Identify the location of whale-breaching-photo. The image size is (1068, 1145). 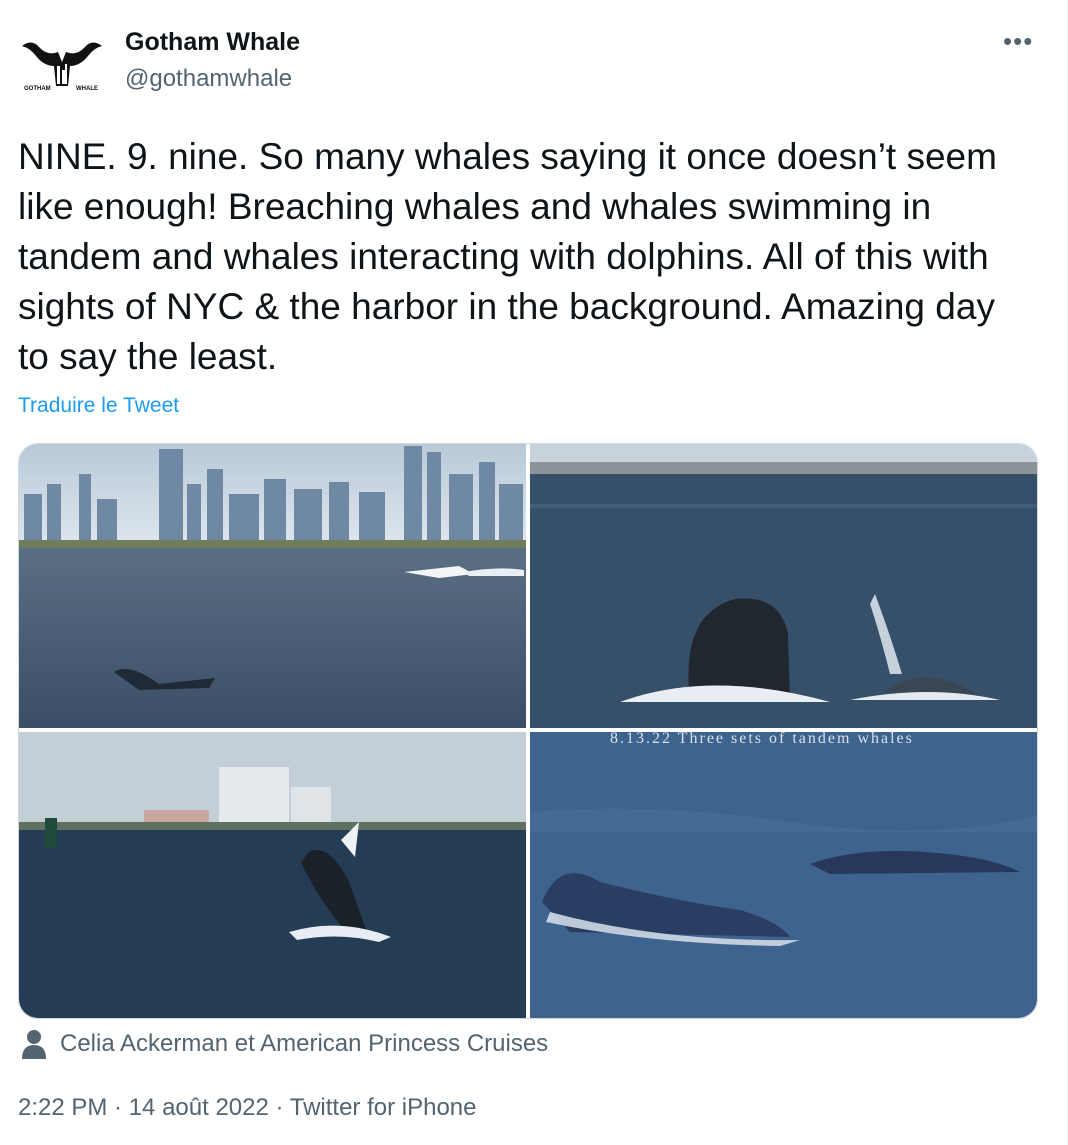
(272, 875).